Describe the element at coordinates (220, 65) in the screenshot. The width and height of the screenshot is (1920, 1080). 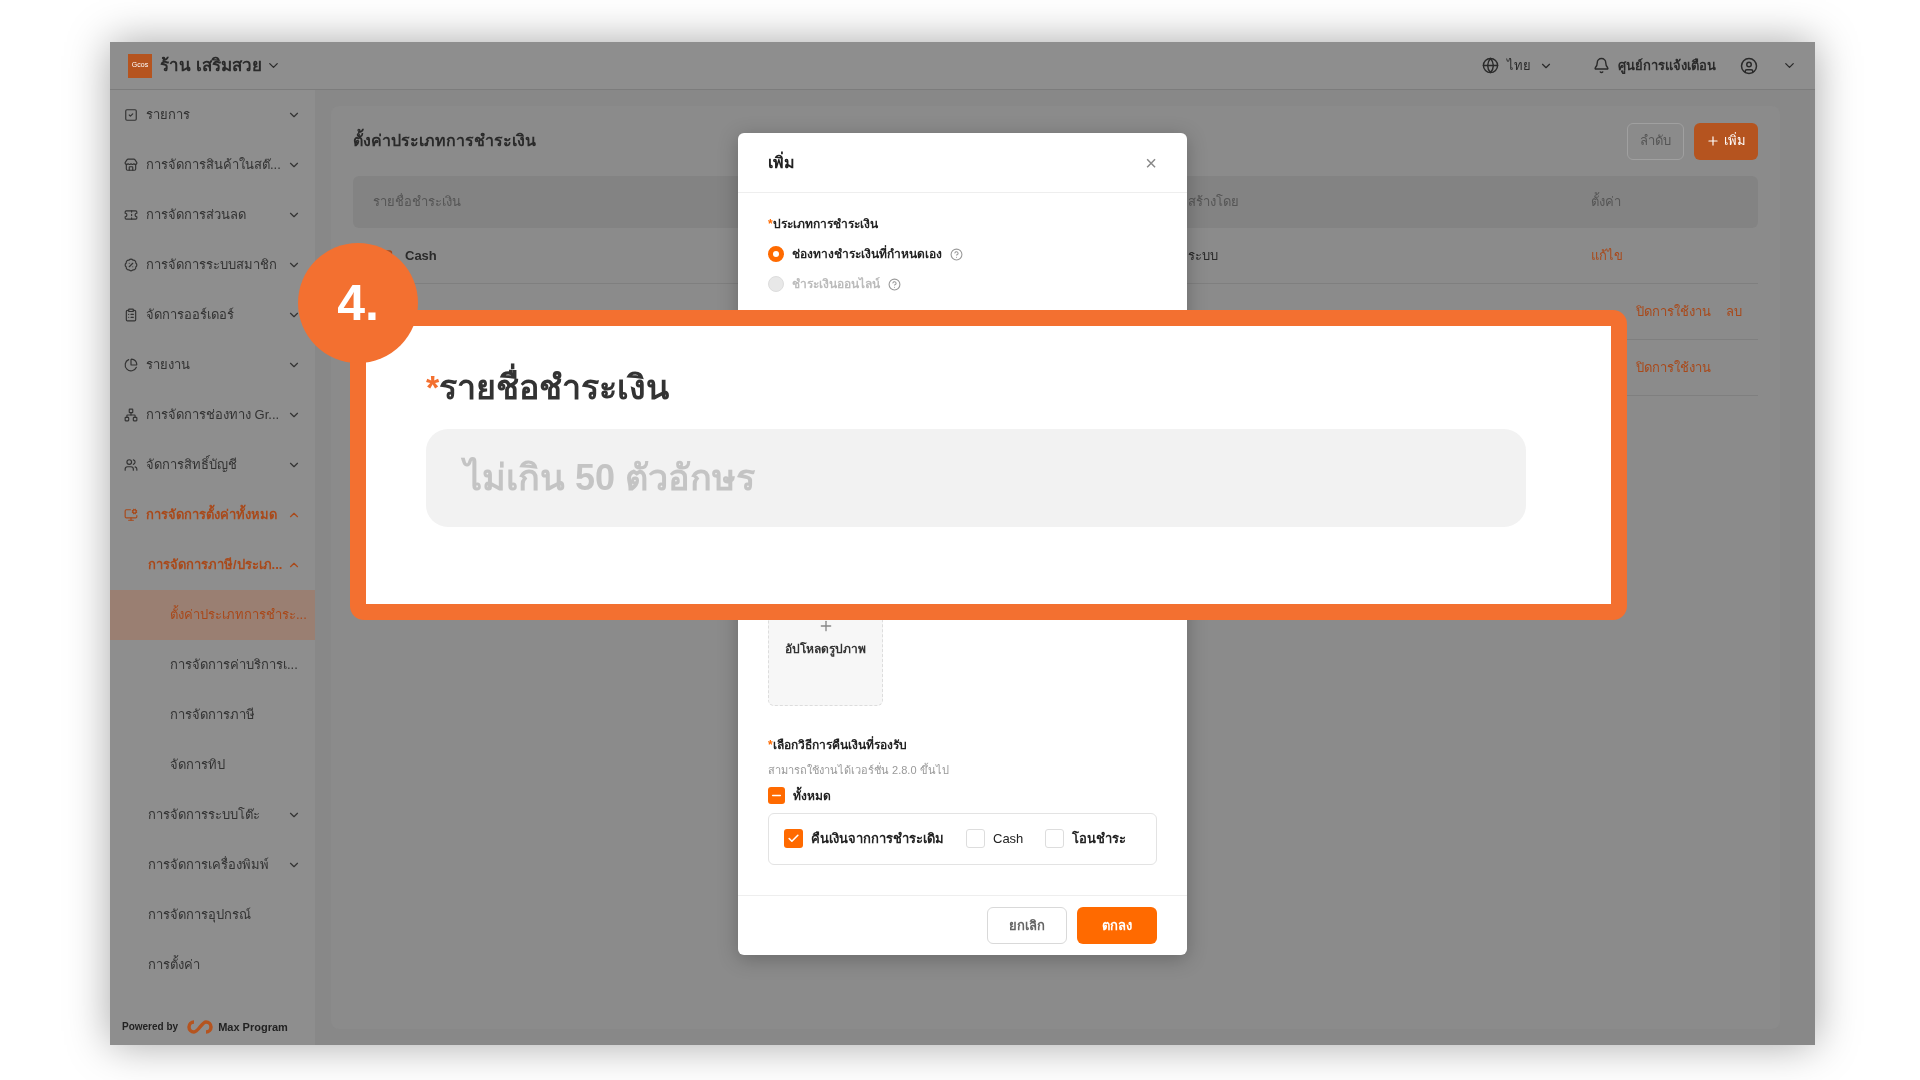
I see `store-switcher: ร้าน เสริมสวย` at that location.